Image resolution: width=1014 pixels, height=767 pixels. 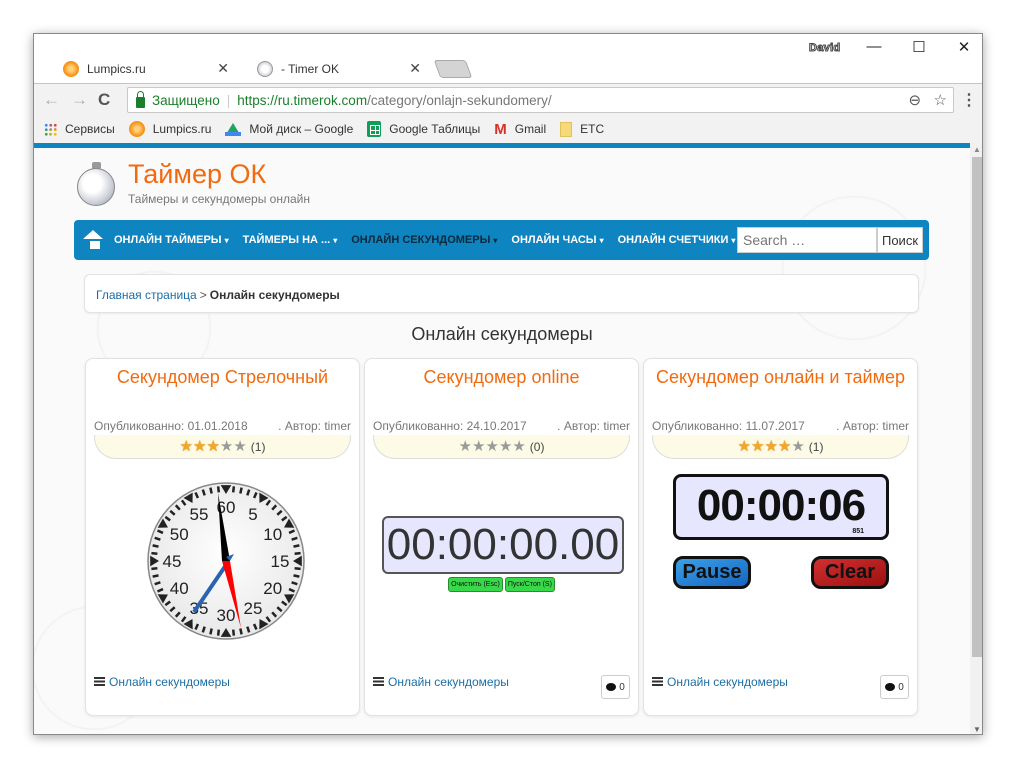 What do you see at coordinates (537, 446) in the screenshot?
I see `rating-count: (0)` at bounding box center [537, 446].